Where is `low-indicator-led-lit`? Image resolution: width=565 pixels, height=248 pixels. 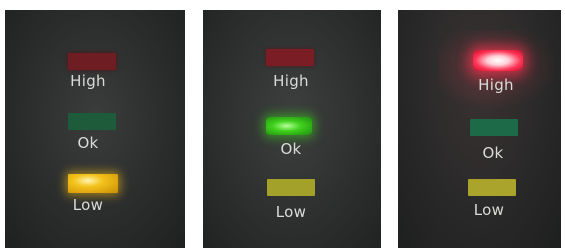
low-indicator-led-lit is located at coordinates (93, 183).